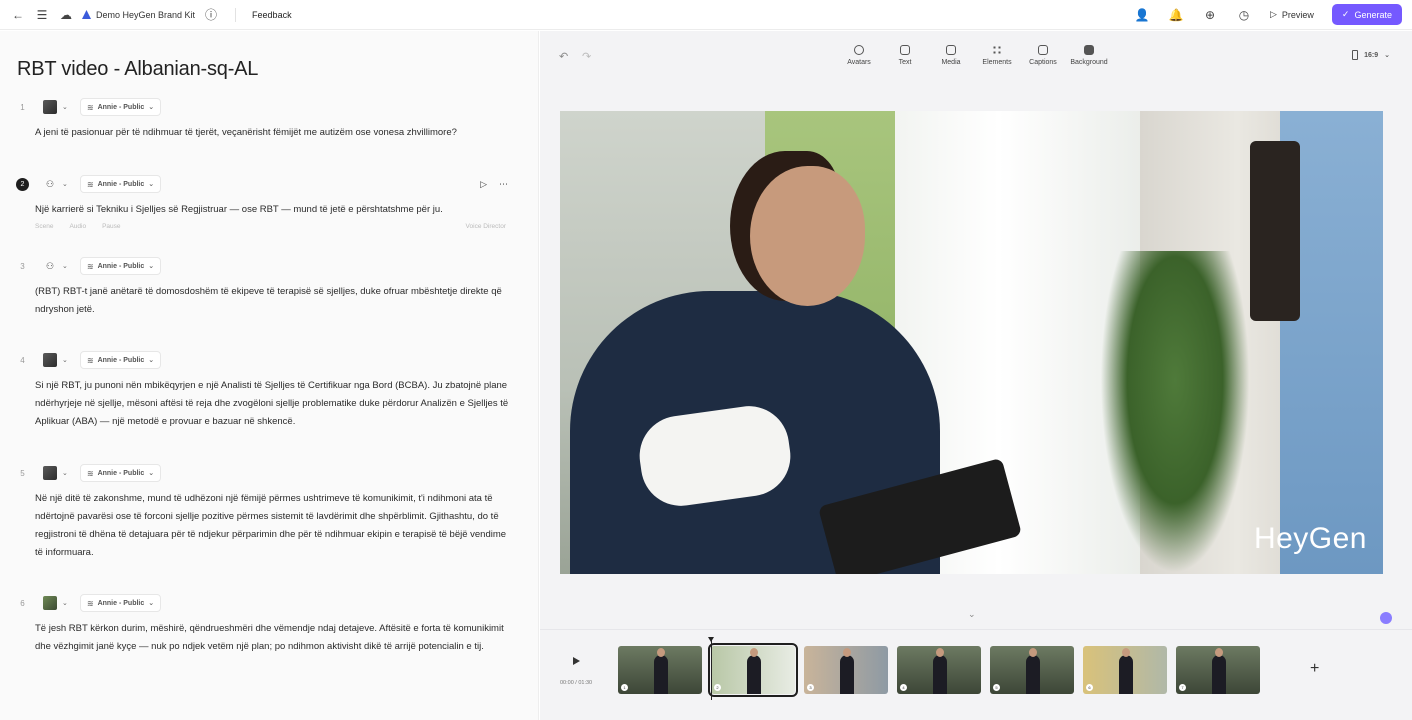 This screenshot has width=1412, height=720. What do you see at coordinates (50, 183) in the screenshot?
I see `person-icon: ⚇` at bounding box center [50, 183].